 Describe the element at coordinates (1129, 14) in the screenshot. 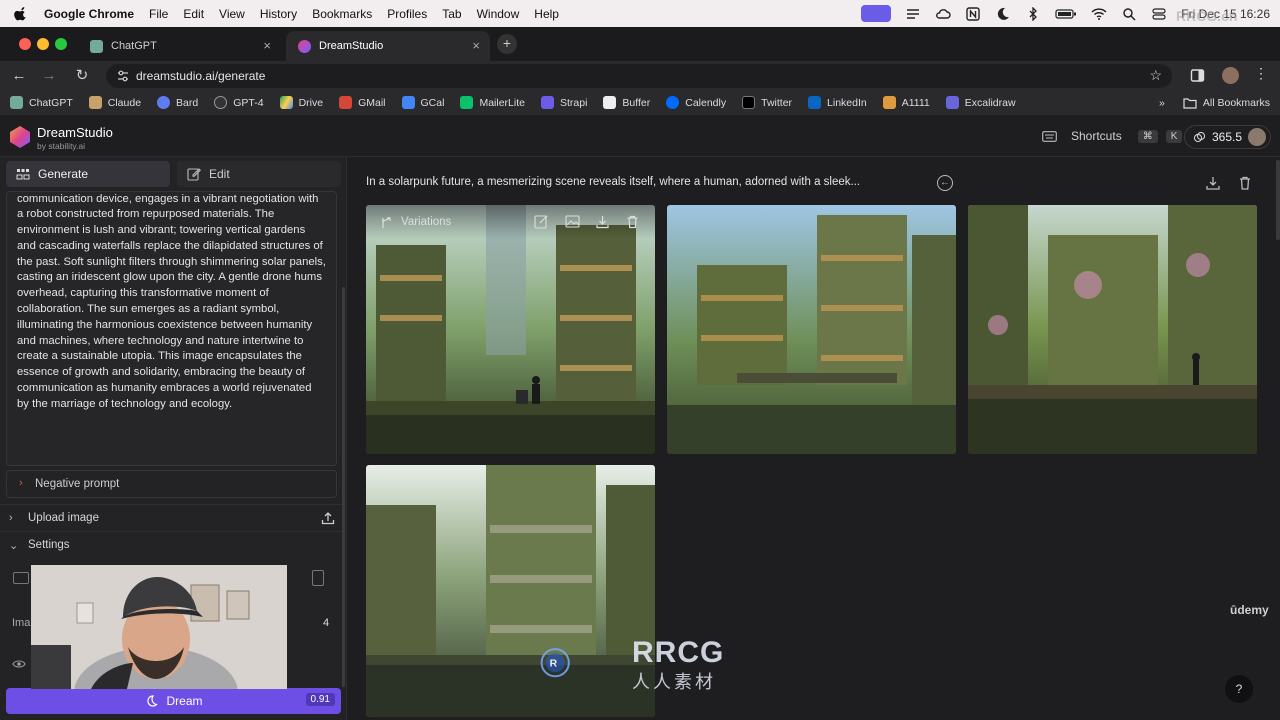

I see `spotlight-search-icon` at that location.